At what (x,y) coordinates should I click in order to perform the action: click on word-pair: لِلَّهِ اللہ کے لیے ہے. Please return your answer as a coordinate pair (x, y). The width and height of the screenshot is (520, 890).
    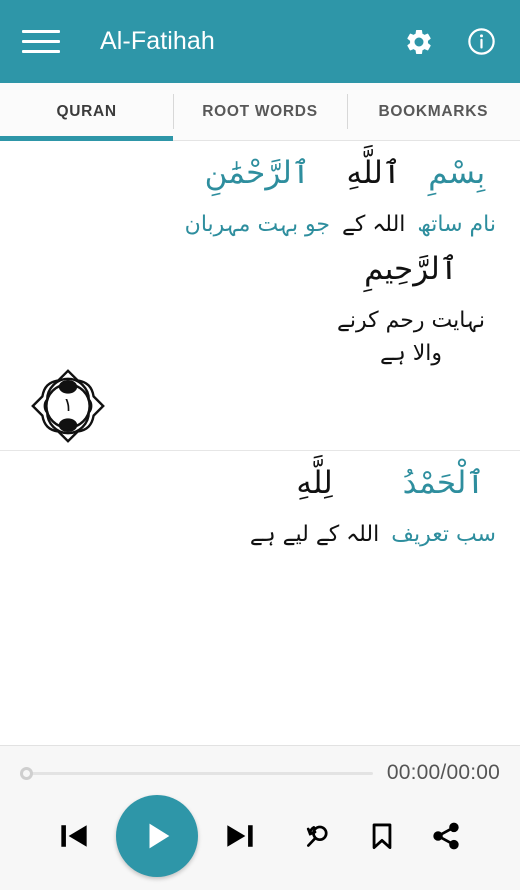
    Looking at the image, I should click on (314, 505).